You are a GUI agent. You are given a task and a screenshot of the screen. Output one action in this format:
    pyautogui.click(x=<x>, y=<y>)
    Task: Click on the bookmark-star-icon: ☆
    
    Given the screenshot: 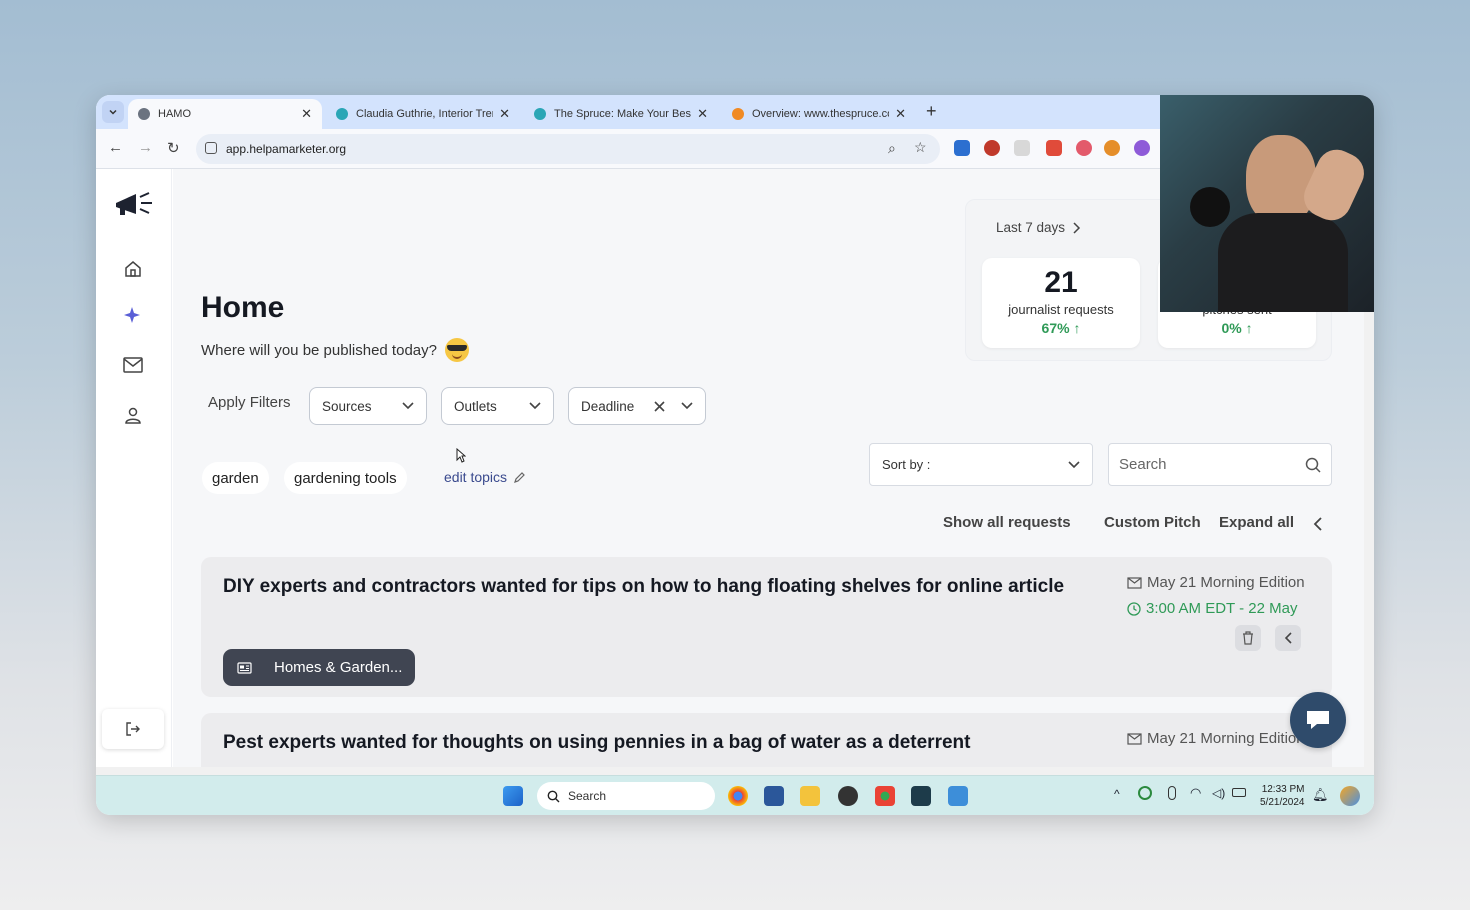 What is the action you would take?
    pyautogui.click(x=920, y=147)
    